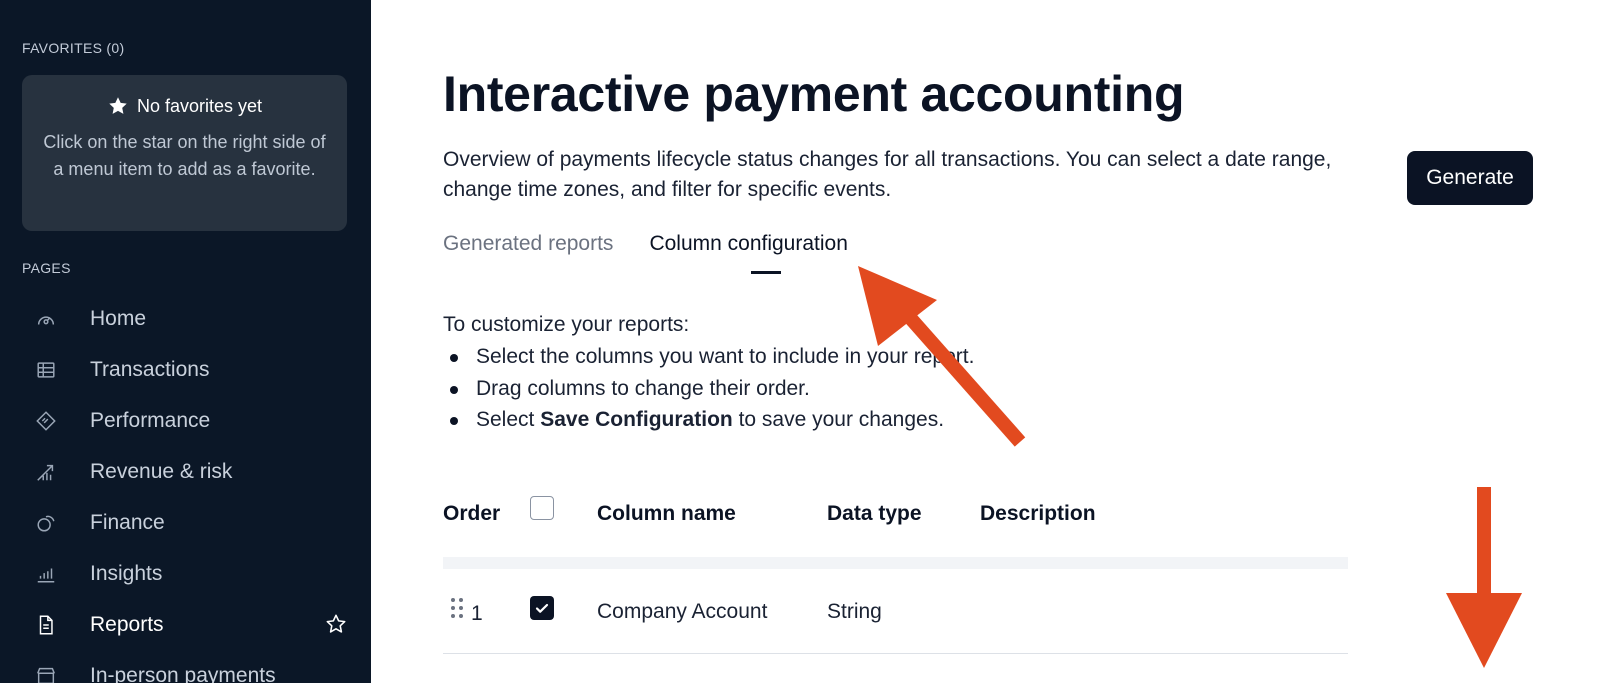 The image size is (1600, 683). I want to click on sidebar-item-performance: Performance, so click(185, 420).